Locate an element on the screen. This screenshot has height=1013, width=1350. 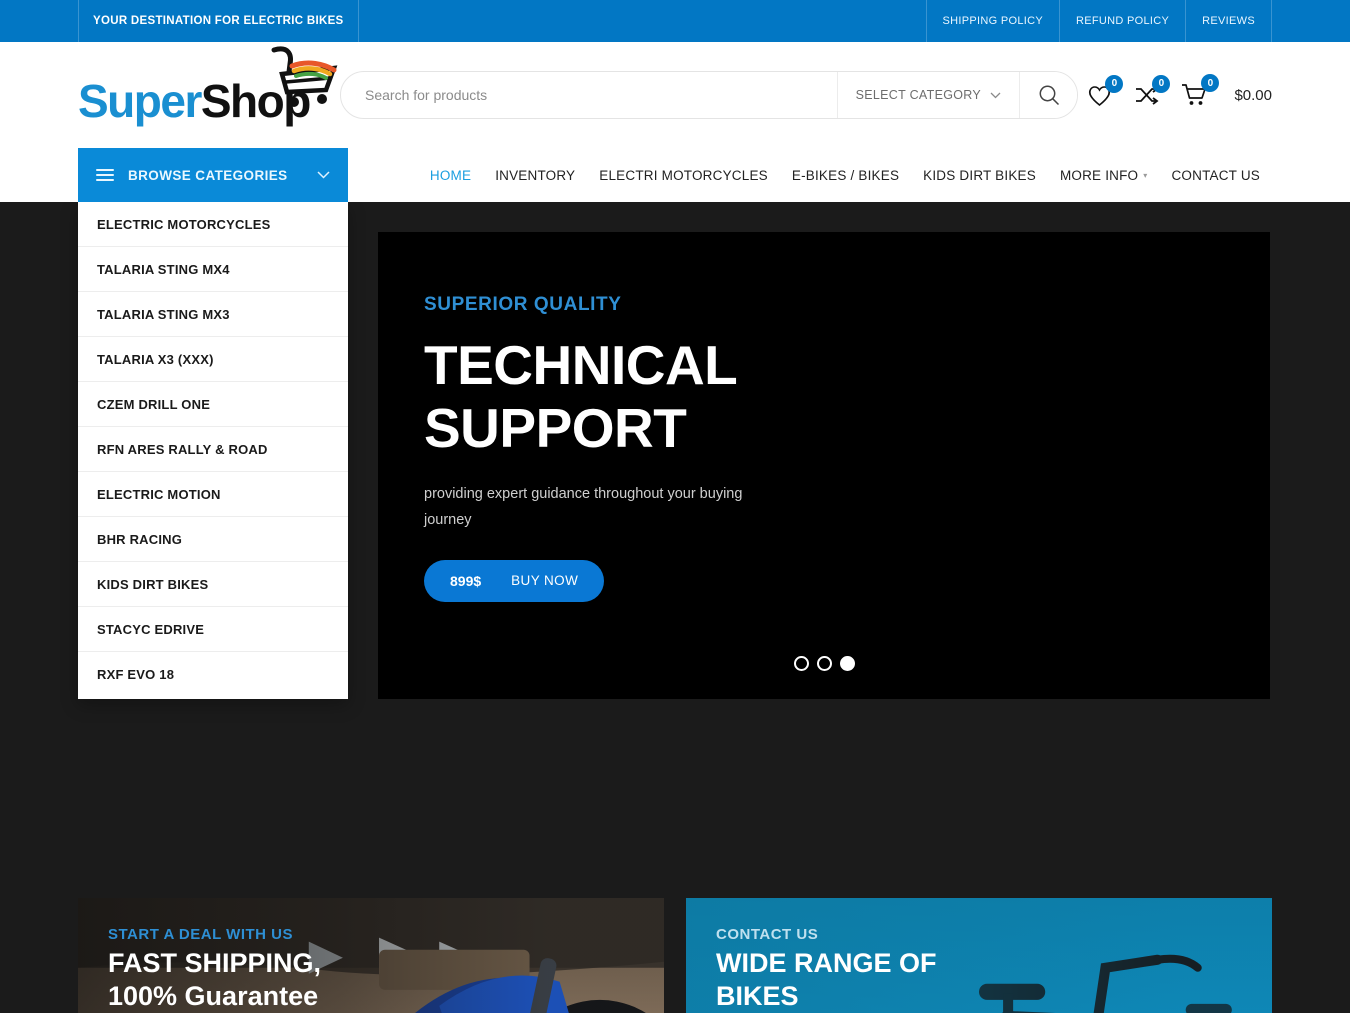
hero-kicker: SUPERIOR QUALITY is located at coordinates (523, 304).